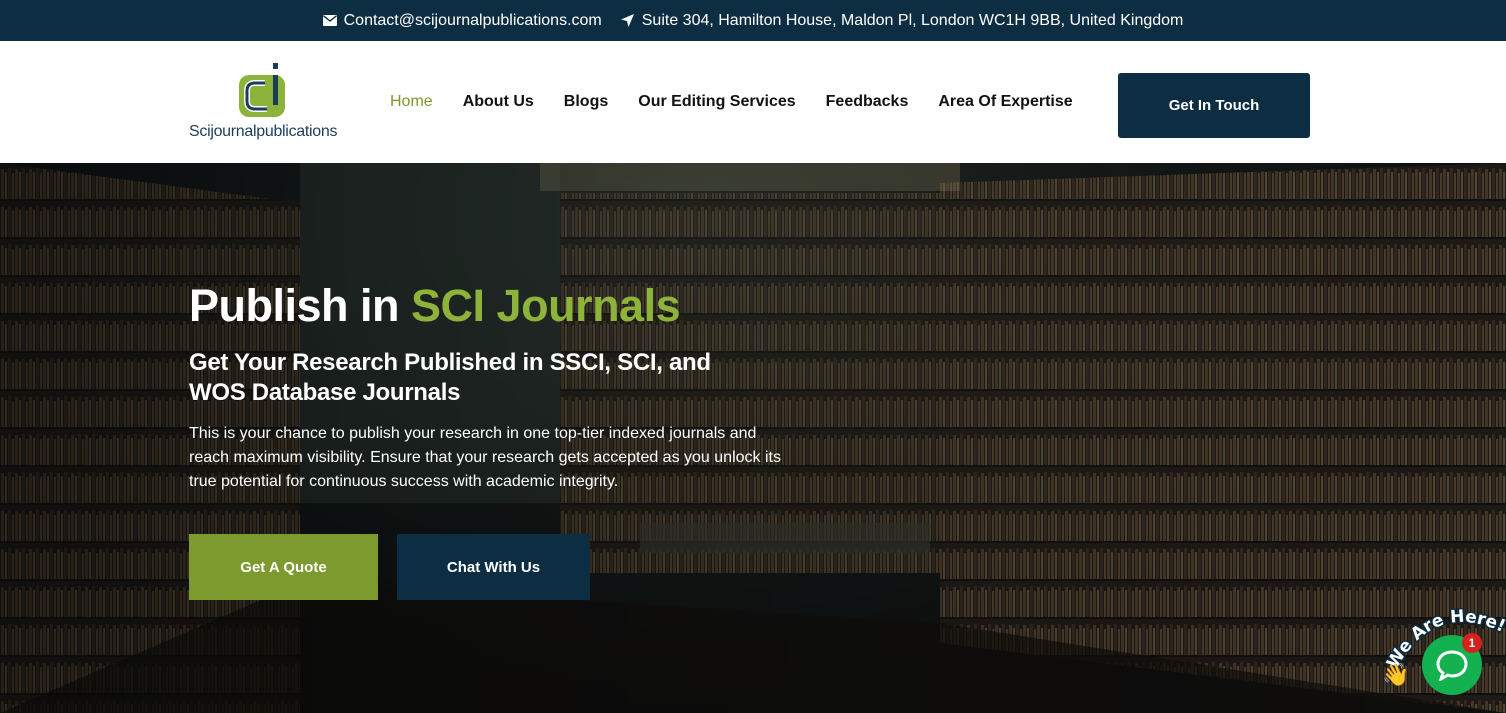  What do you see at coordinates (493, 567) in the screenshot?
I see `chat-with-us-button: Chat With Us` at bounding box center [493, 567].